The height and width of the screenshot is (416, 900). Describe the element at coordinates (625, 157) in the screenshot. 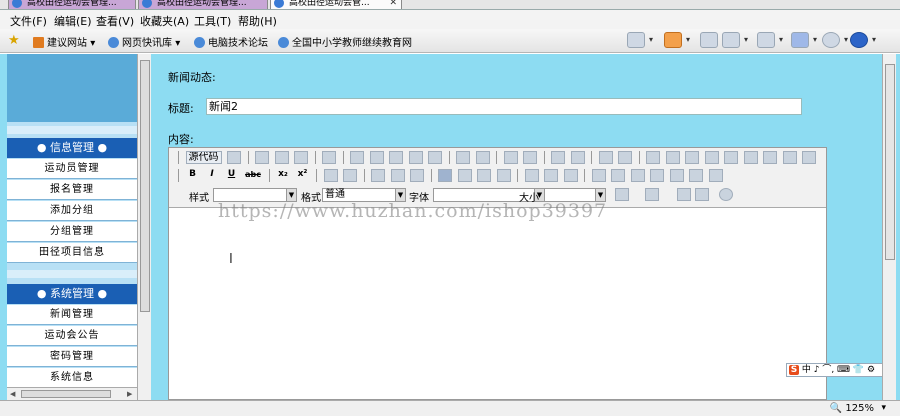

I see `remove-format-icon` at that location.